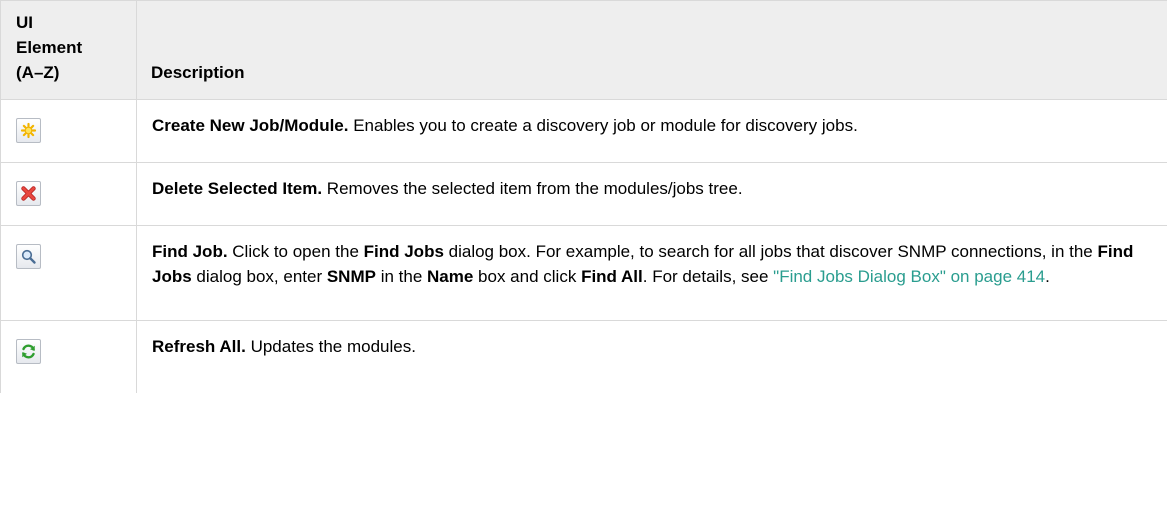 The height and width of the screenshot is (506, 1167). Describe the element at coordinates (708, 276) in the screenshot. I see `item-description: . For details, see` at that location.